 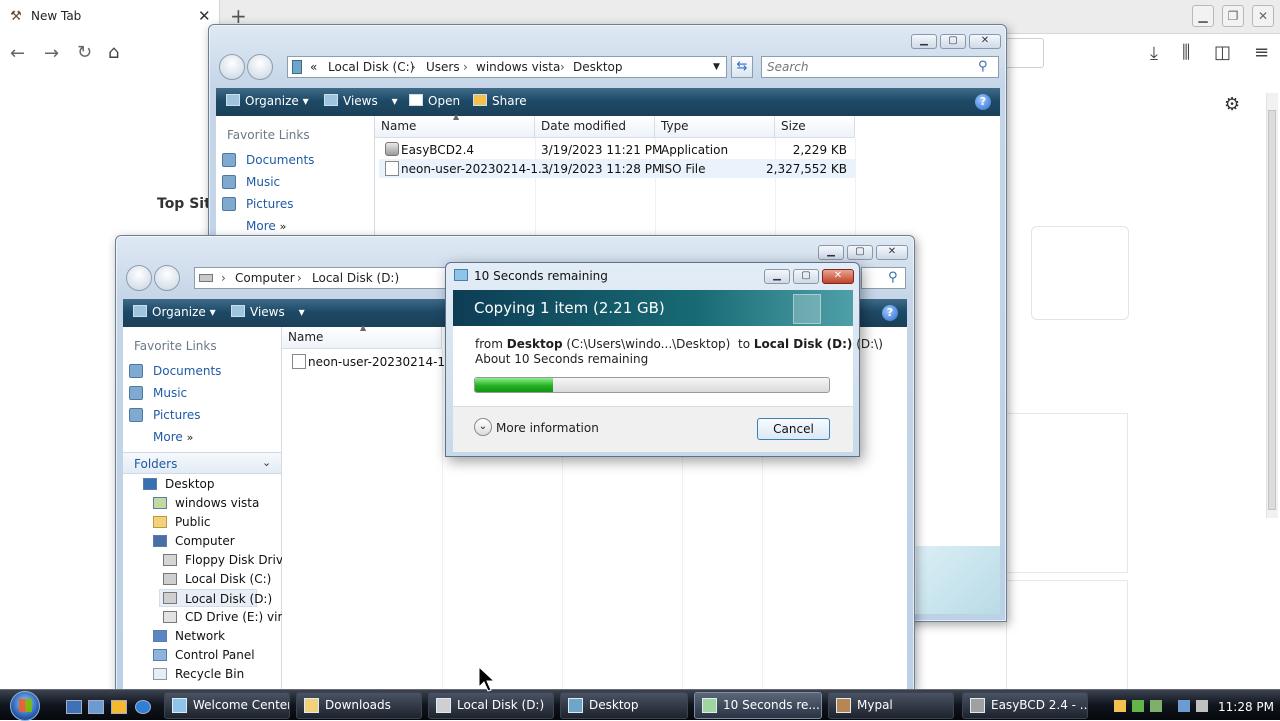 What do you see at coordinates (371, 67) in the screenshot?
I see `breadcrumb-local-disk-c: Local Disk (C:)` at bounding box center [371, 67].